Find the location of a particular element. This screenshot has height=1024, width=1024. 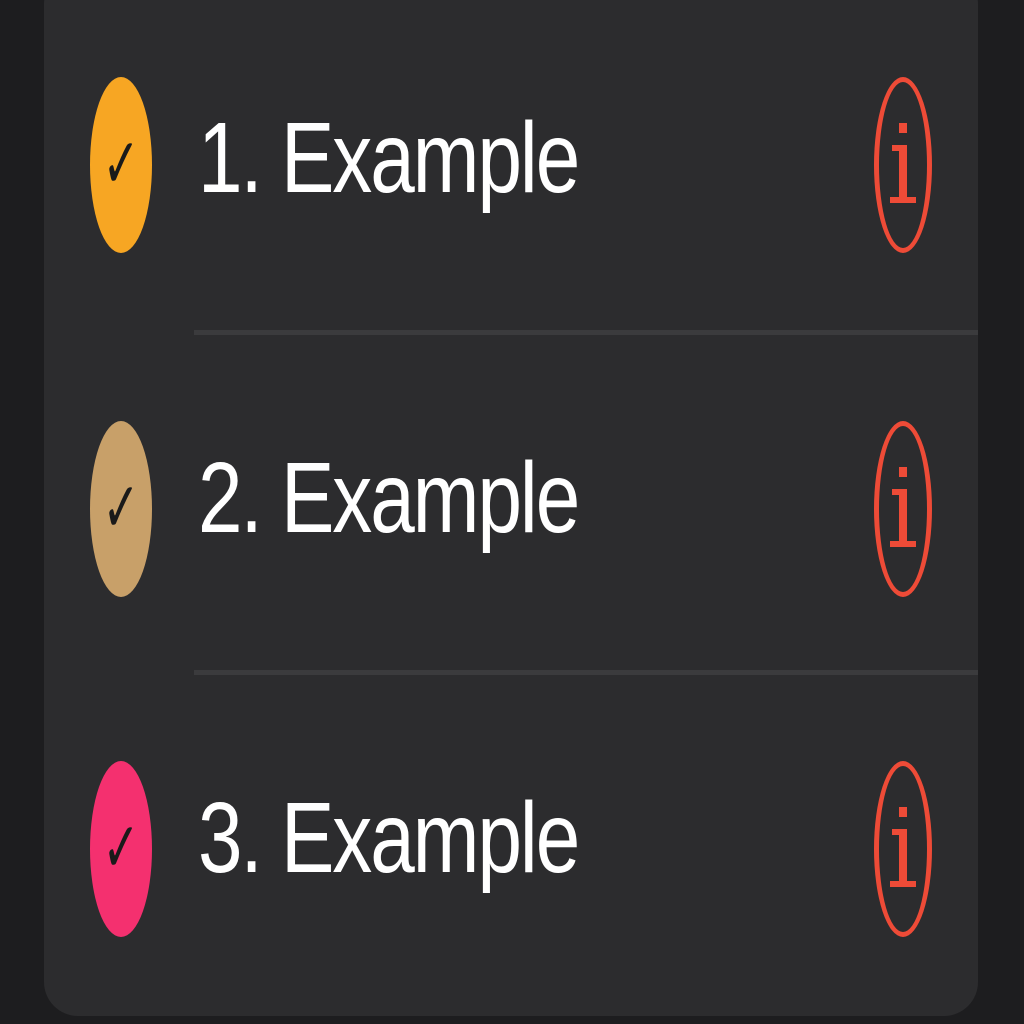

list-item-label: 3. Example is located at coordinates (389, 837).